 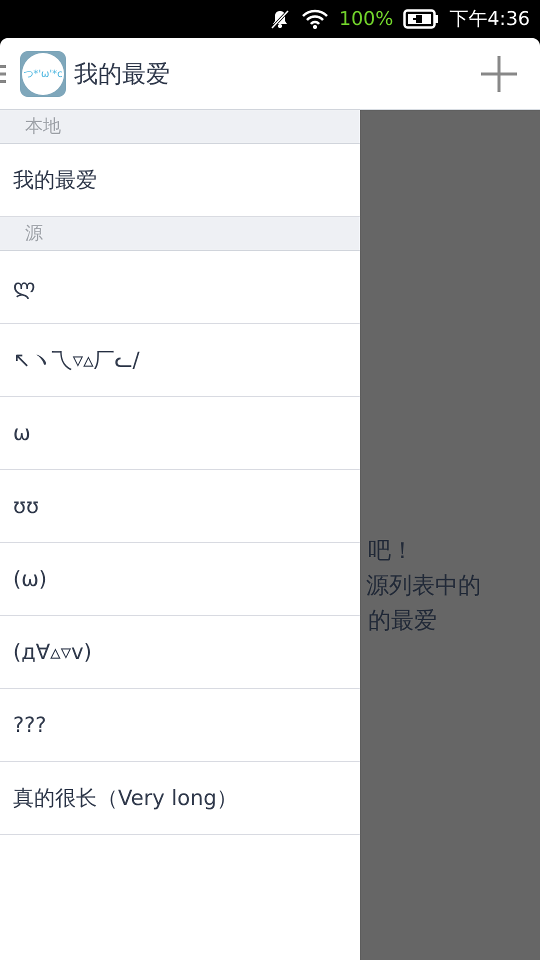 I want to click on clock: 下午4:36, so click(x=489, y=19).